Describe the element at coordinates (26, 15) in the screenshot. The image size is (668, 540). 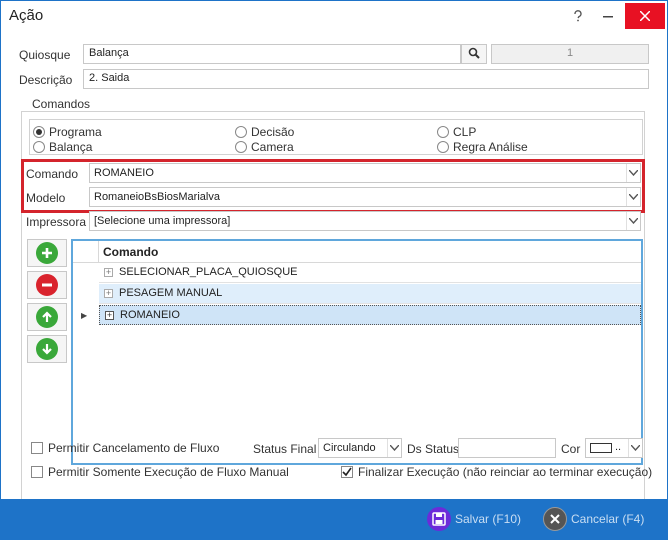
I see `window-title: Ação` at that location.